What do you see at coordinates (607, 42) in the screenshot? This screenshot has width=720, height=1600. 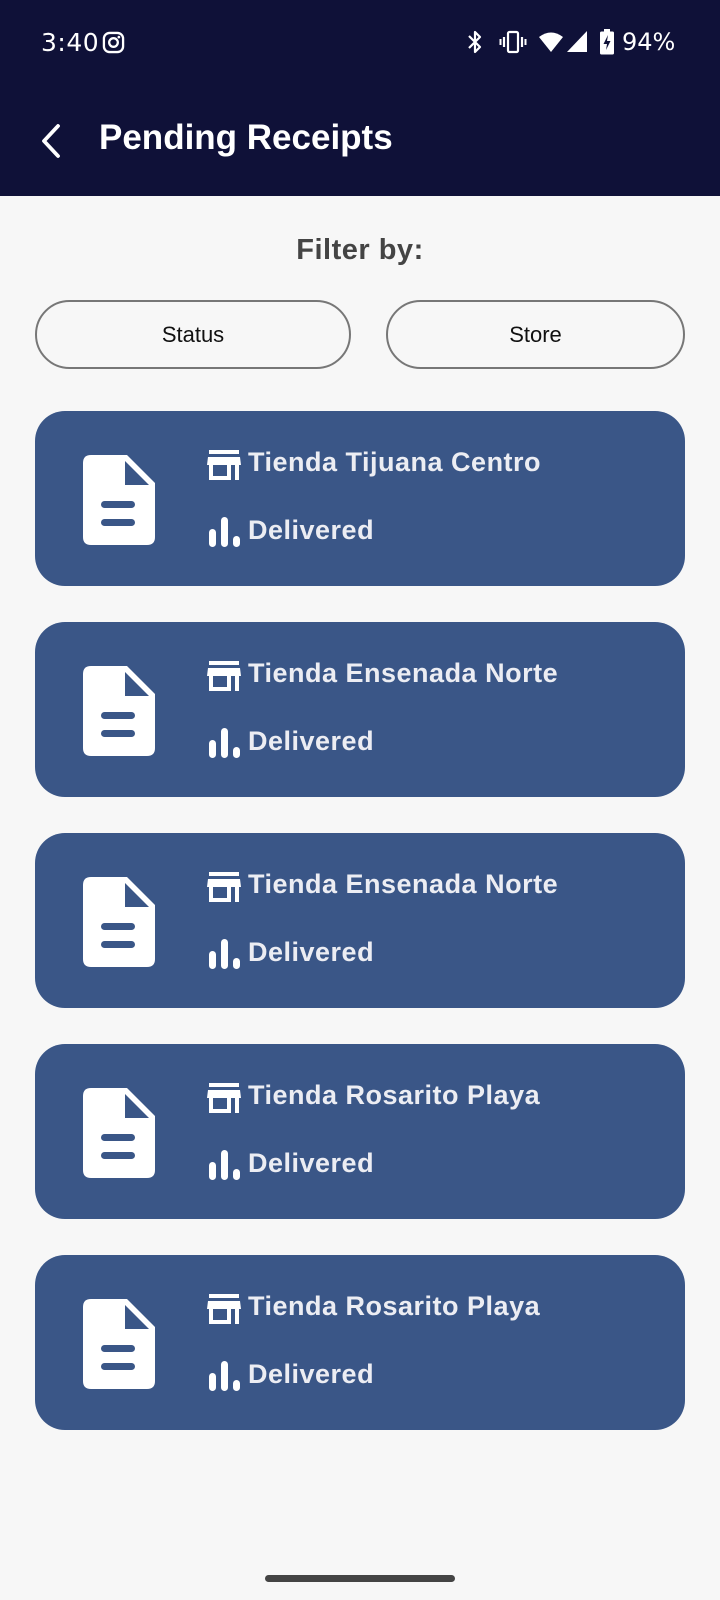 I see `battery-charging-icon` at bounding box center [607, 42].